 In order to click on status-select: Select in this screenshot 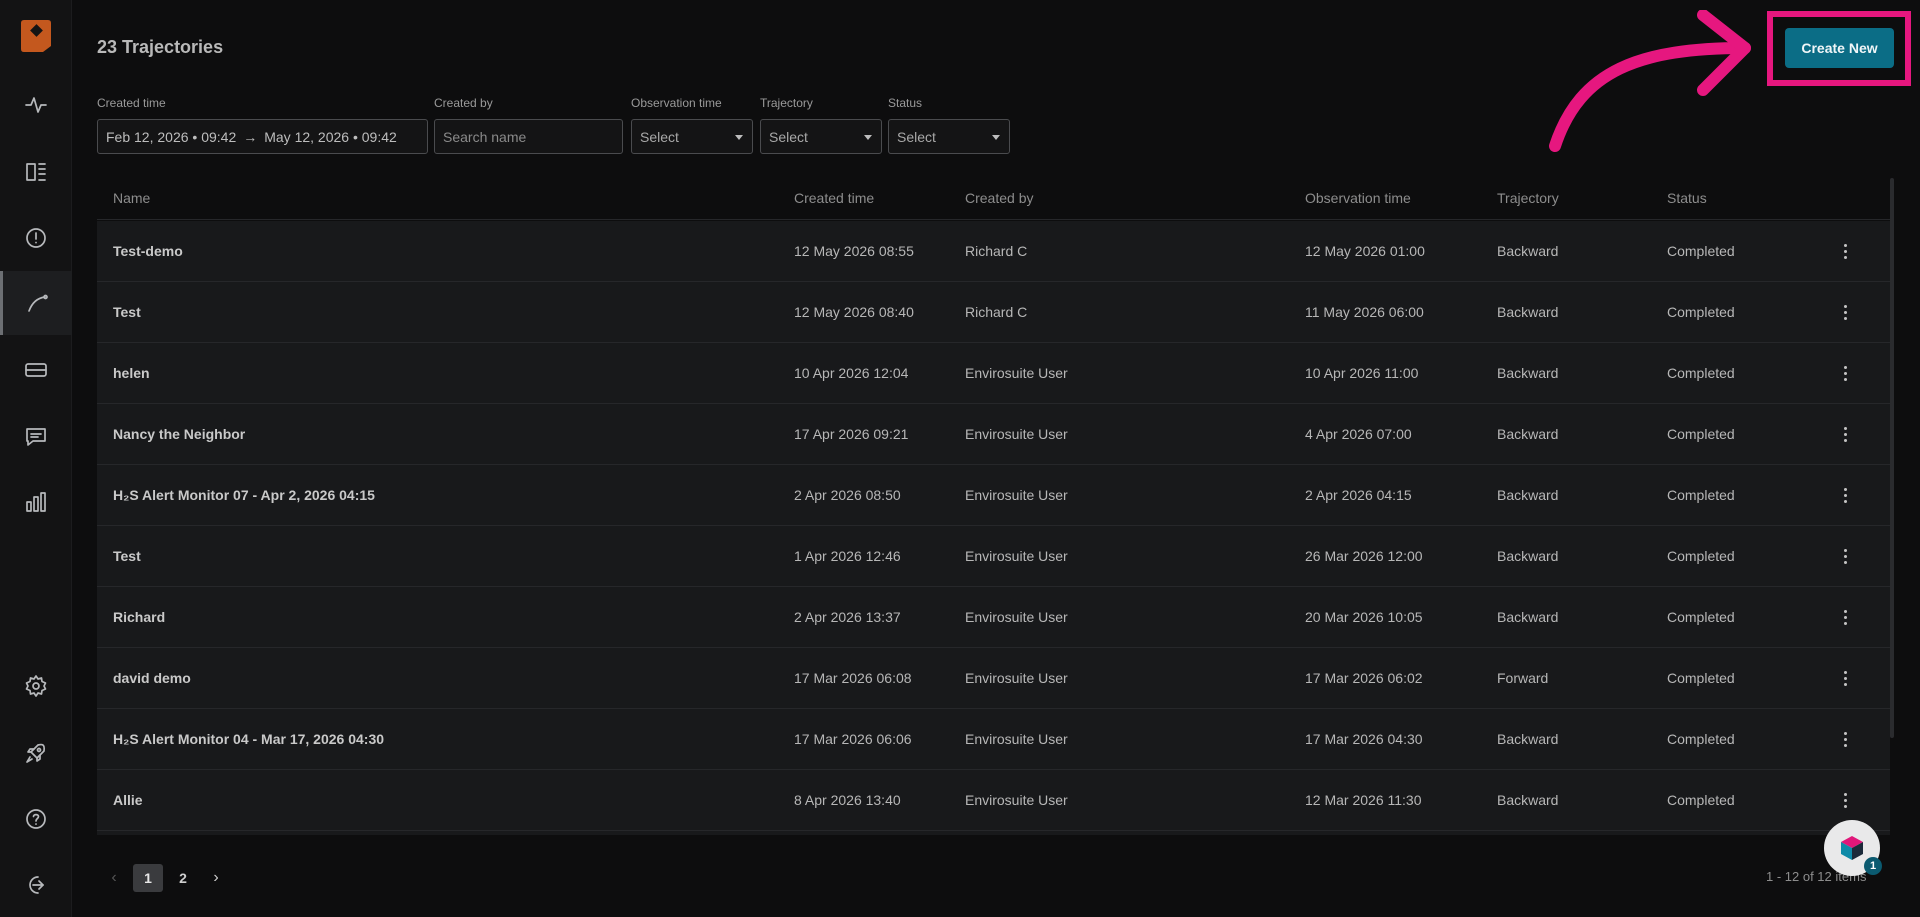, I will do `click(949, 136)`.